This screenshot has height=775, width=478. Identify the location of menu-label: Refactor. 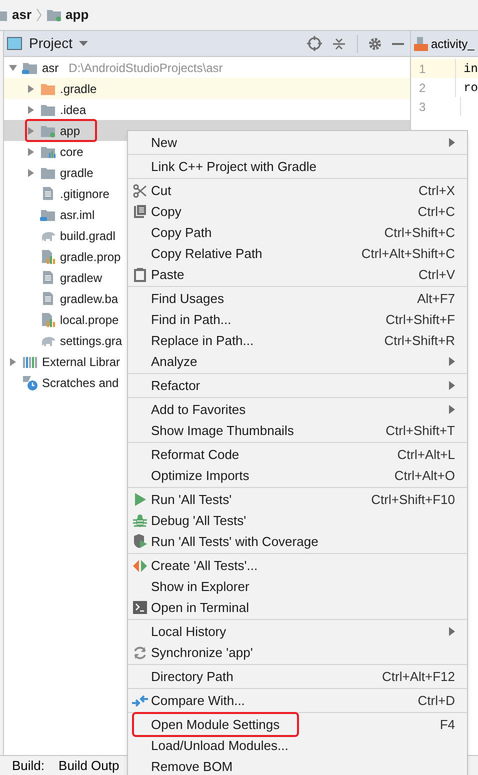
(175, 385).